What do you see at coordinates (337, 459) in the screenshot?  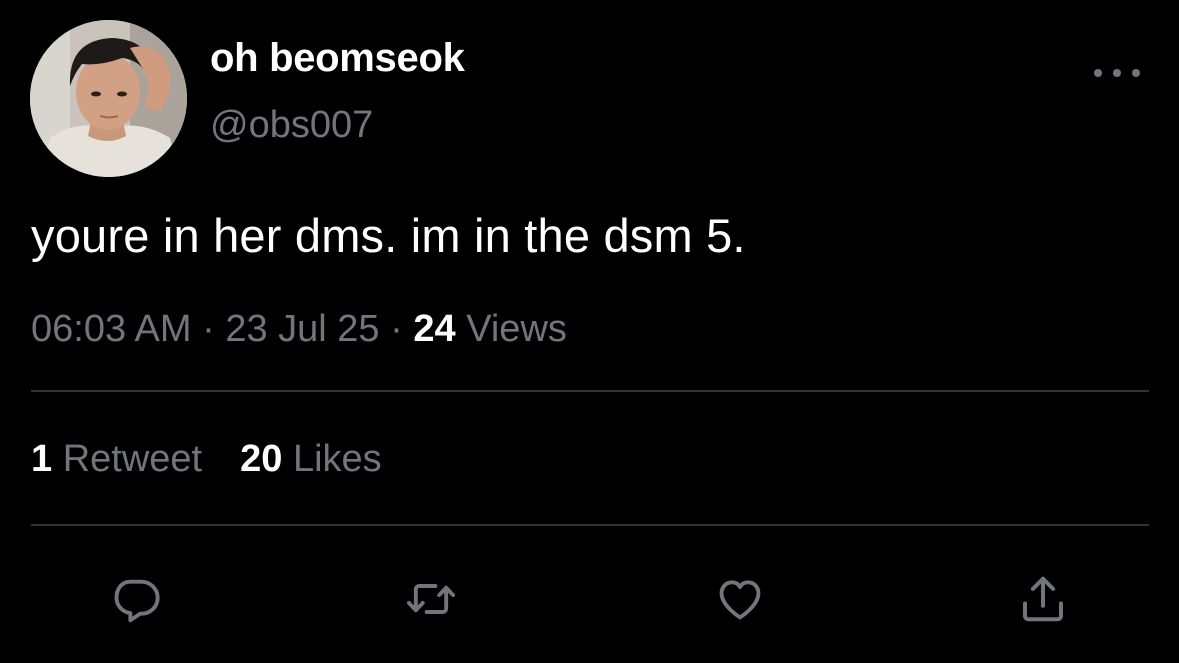 I see `likes-label: Likes` at bounding box center [337, 459].